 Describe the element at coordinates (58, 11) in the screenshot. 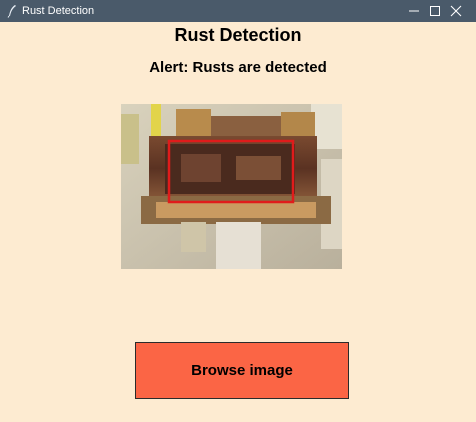

I see `window-title: Rust Detection` at that location.